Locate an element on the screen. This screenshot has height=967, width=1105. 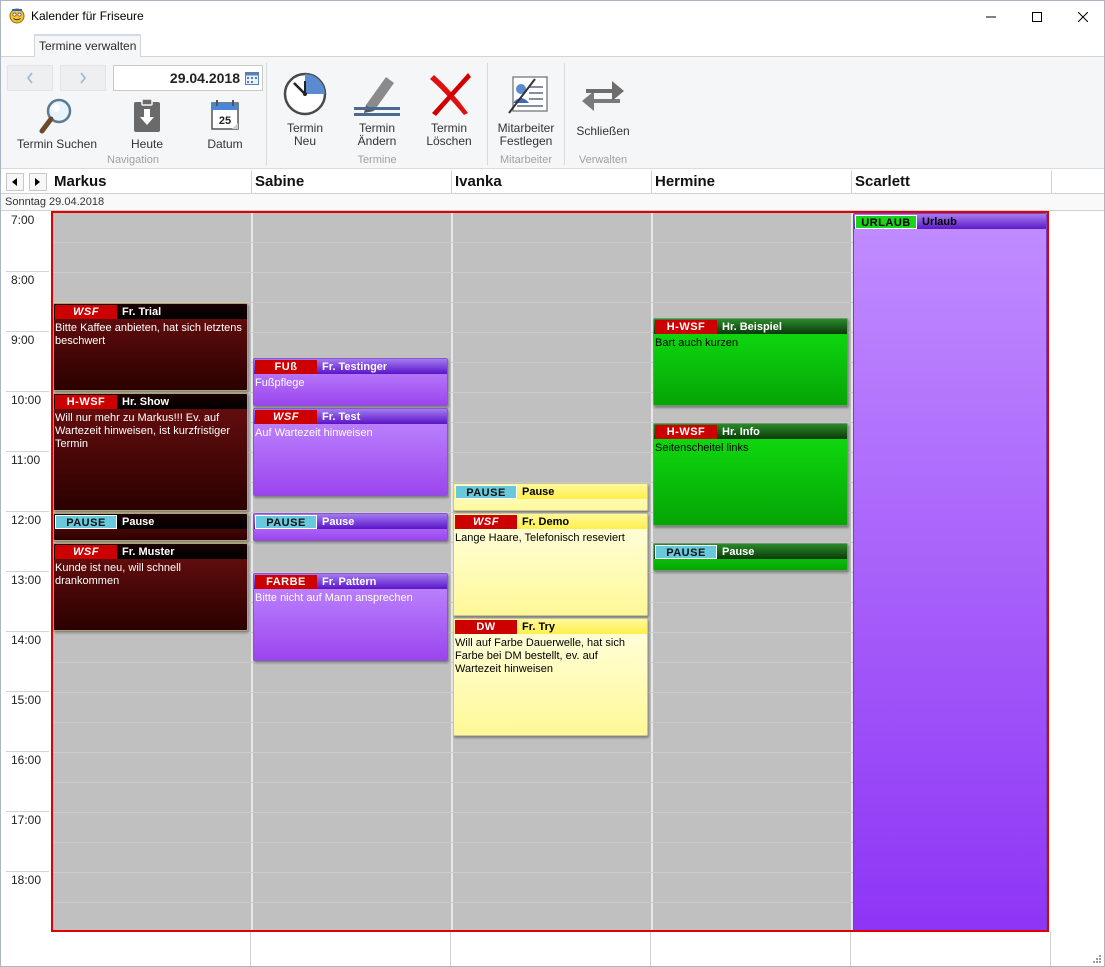
column-header-scarlett: Scarlett is located at coordinates (951, 182).